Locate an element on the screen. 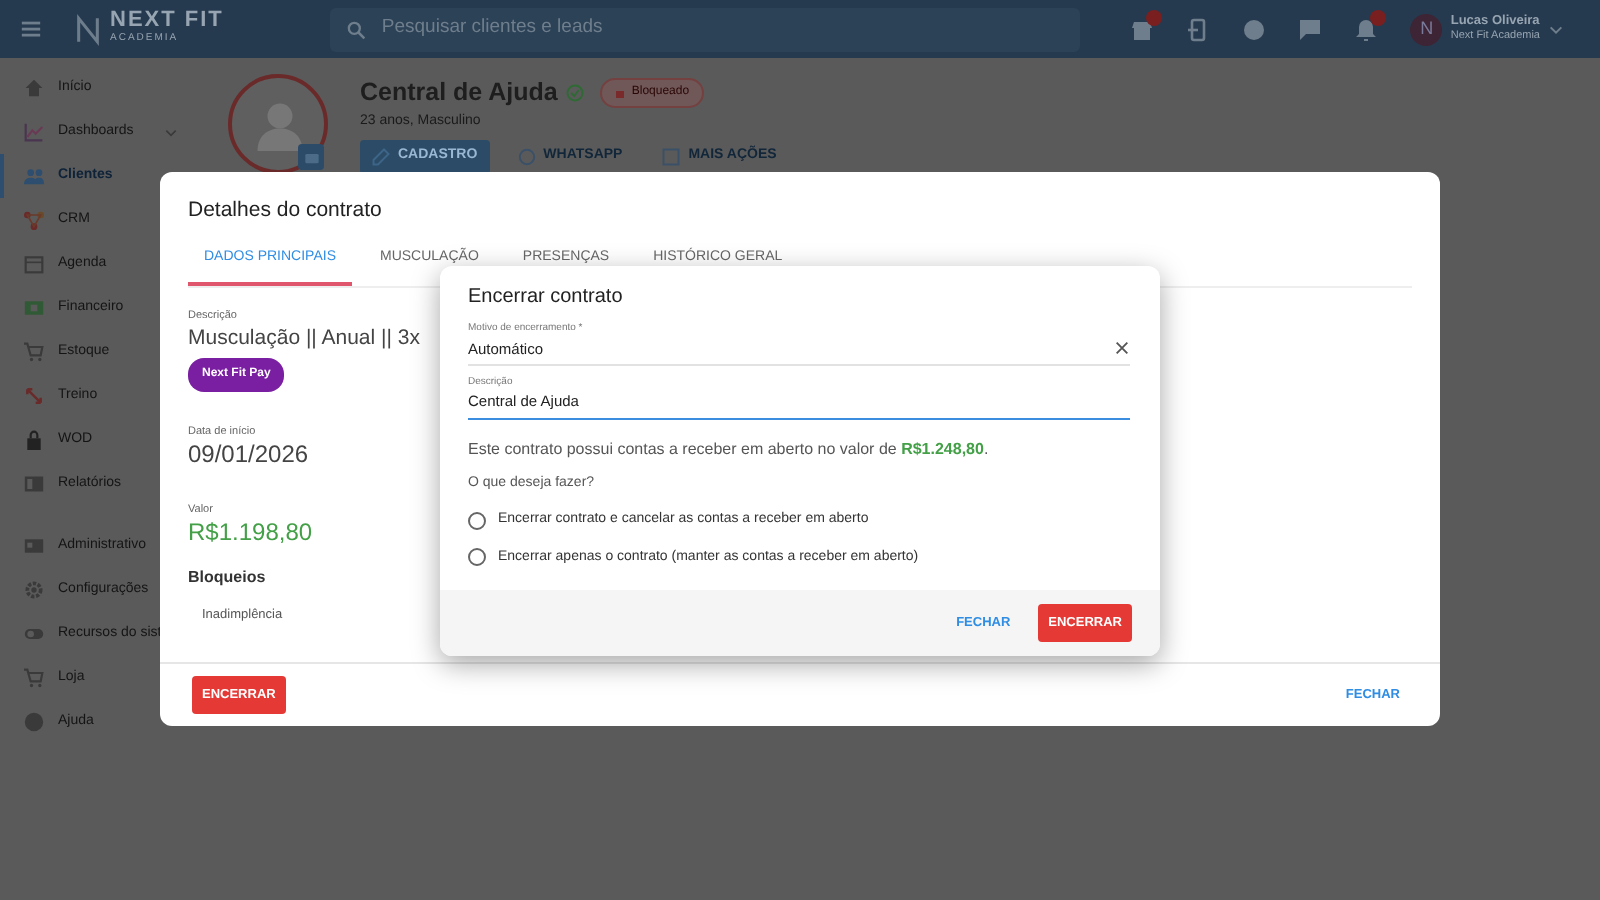  section-title: Bloqueios is located at coordinates (227, 578).